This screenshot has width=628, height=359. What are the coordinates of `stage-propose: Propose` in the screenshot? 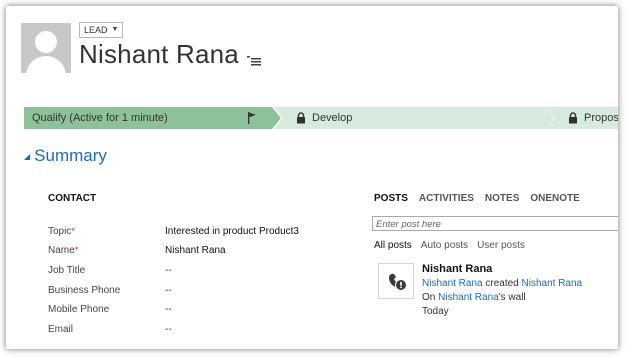 It's located at (582, 118).